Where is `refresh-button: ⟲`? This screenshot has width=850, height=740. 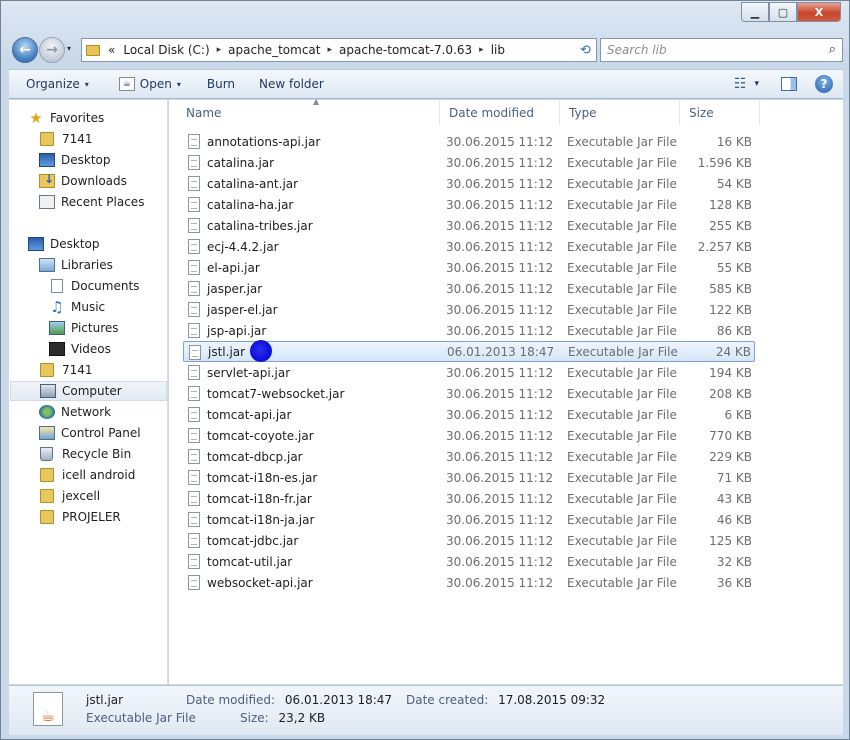 refresh-button: ⟲ is located at coordinates (586, 50).